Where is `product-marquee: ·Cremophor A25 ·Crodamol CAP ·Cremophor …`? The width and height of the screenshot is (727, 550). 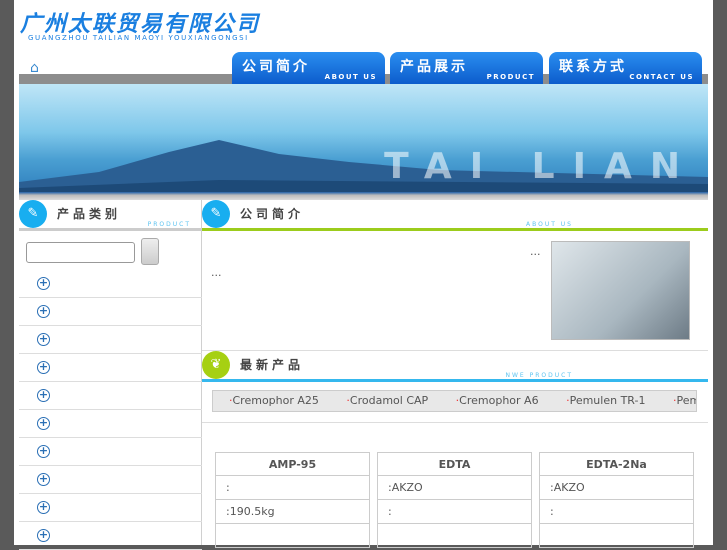
product-marquee: ·Cremophor A25 ·Crodamol CAP ·Cremophor … is located at coordinates (454, 401).